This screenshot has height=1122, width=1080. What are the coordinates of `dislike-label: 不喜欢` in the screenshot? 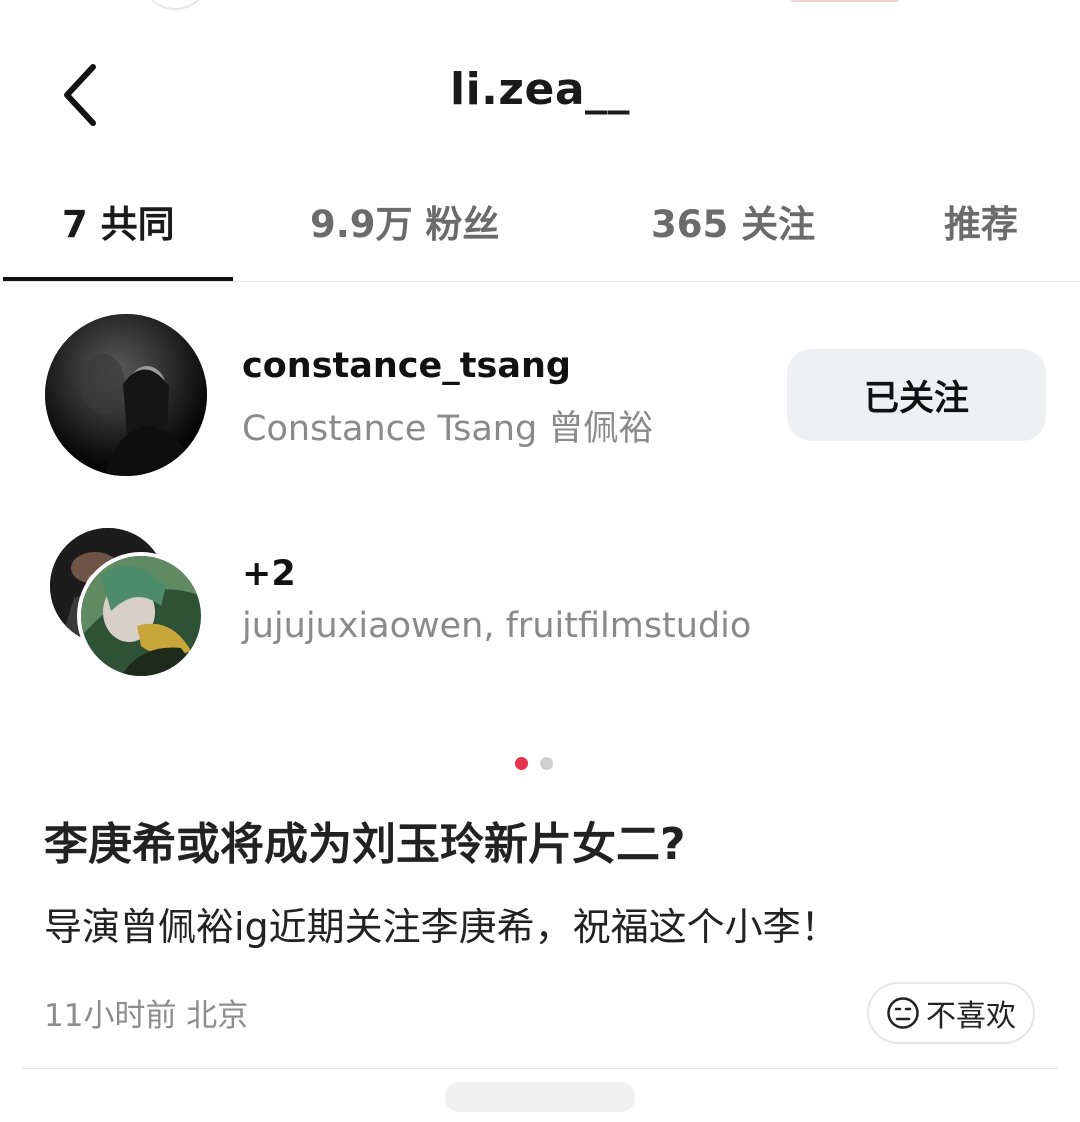 It's located at (971, 1016).